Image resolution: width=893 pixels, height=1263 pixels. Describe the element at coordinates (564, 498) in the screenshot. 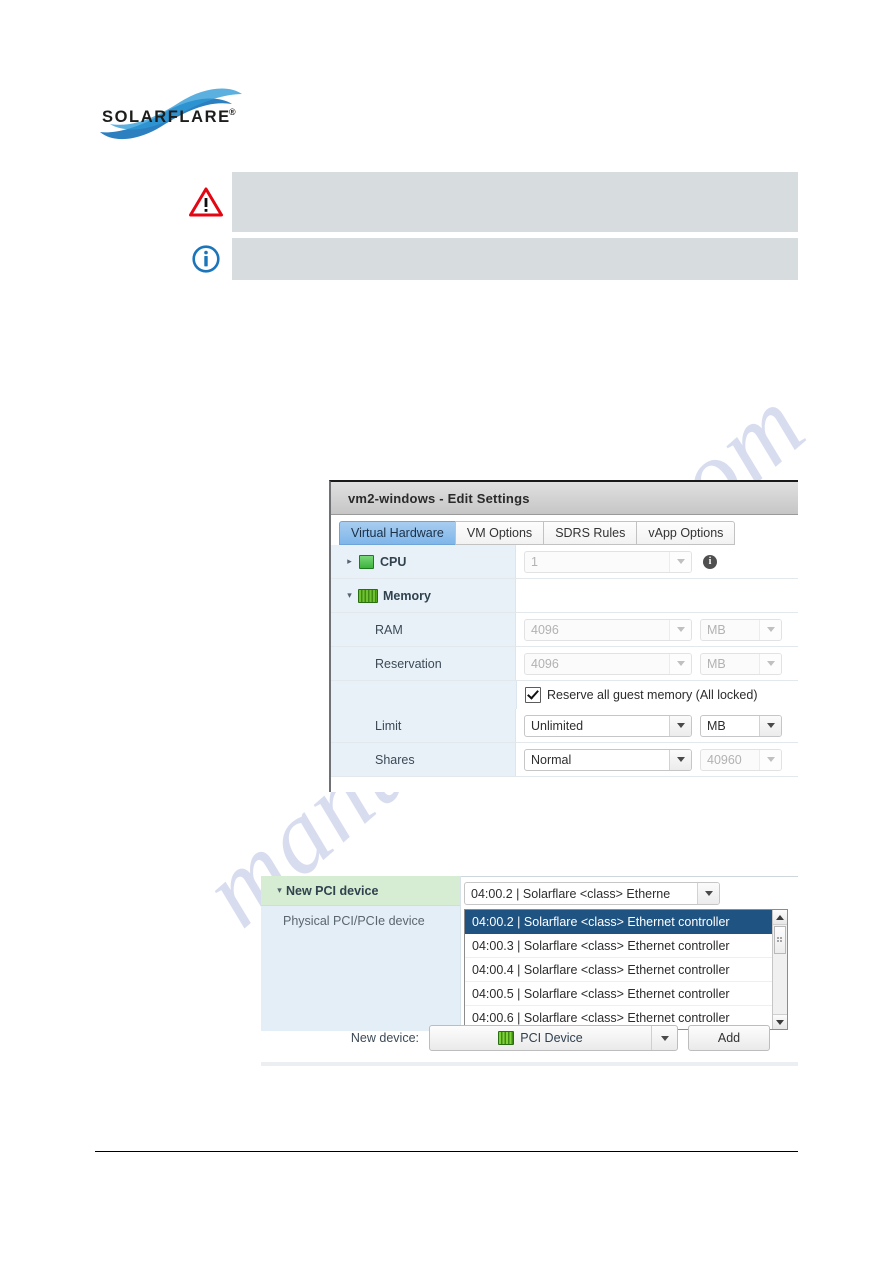

I see `dialog-titlebar: vm2-windows - Edit Settings` at that location.